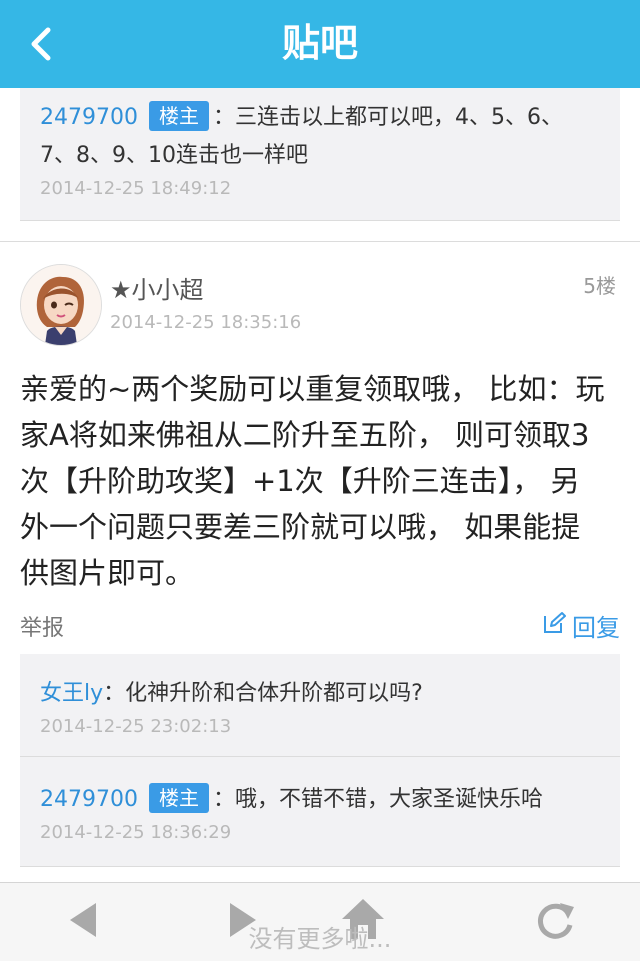  I want to click on reply-timestamp: 2014-12-25 18:49:12, so click(136, 188).